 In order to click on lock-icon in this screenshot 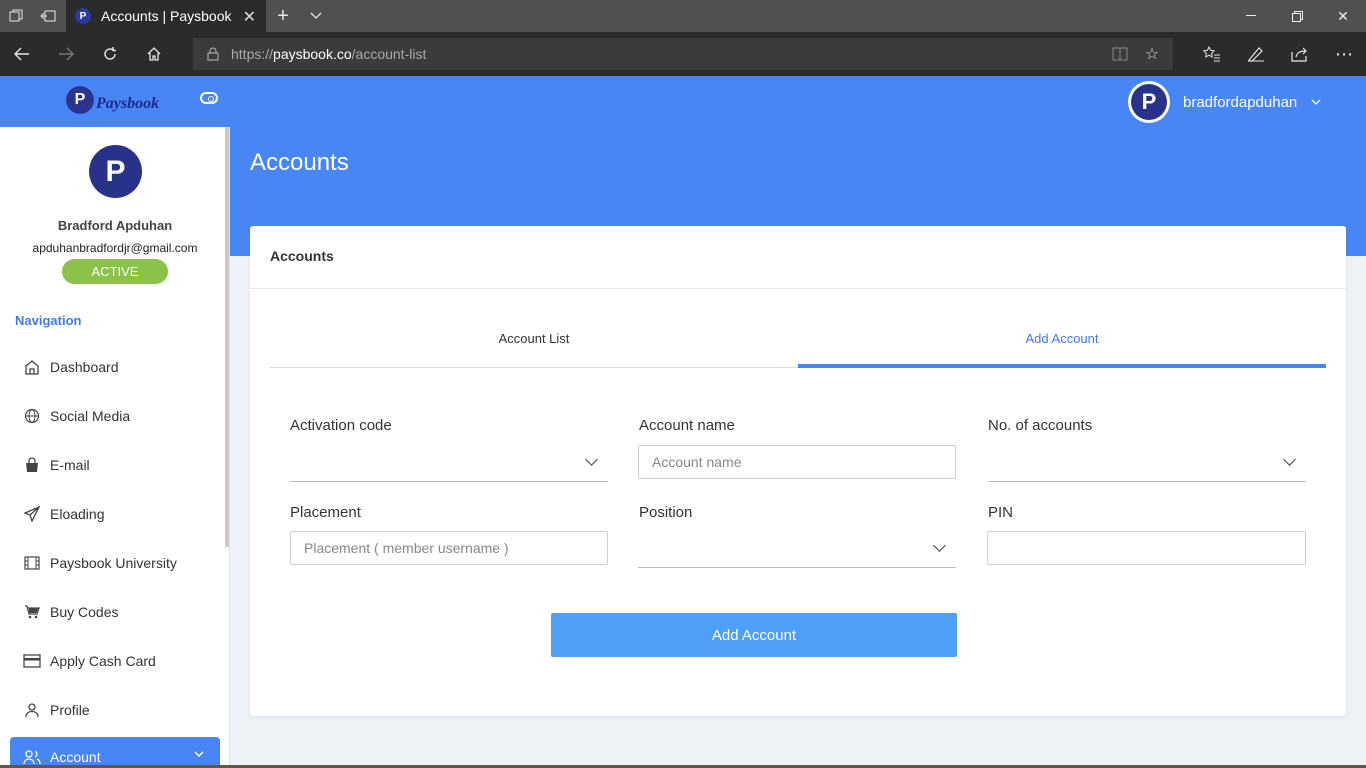, I will do `click(213, 54)`.